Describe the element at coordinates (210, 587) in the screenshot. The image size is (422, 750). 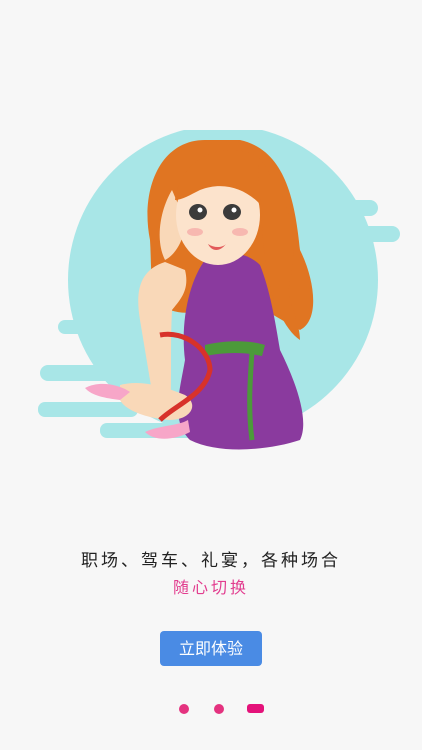
I see `subline-text: 随心切换` at that location.